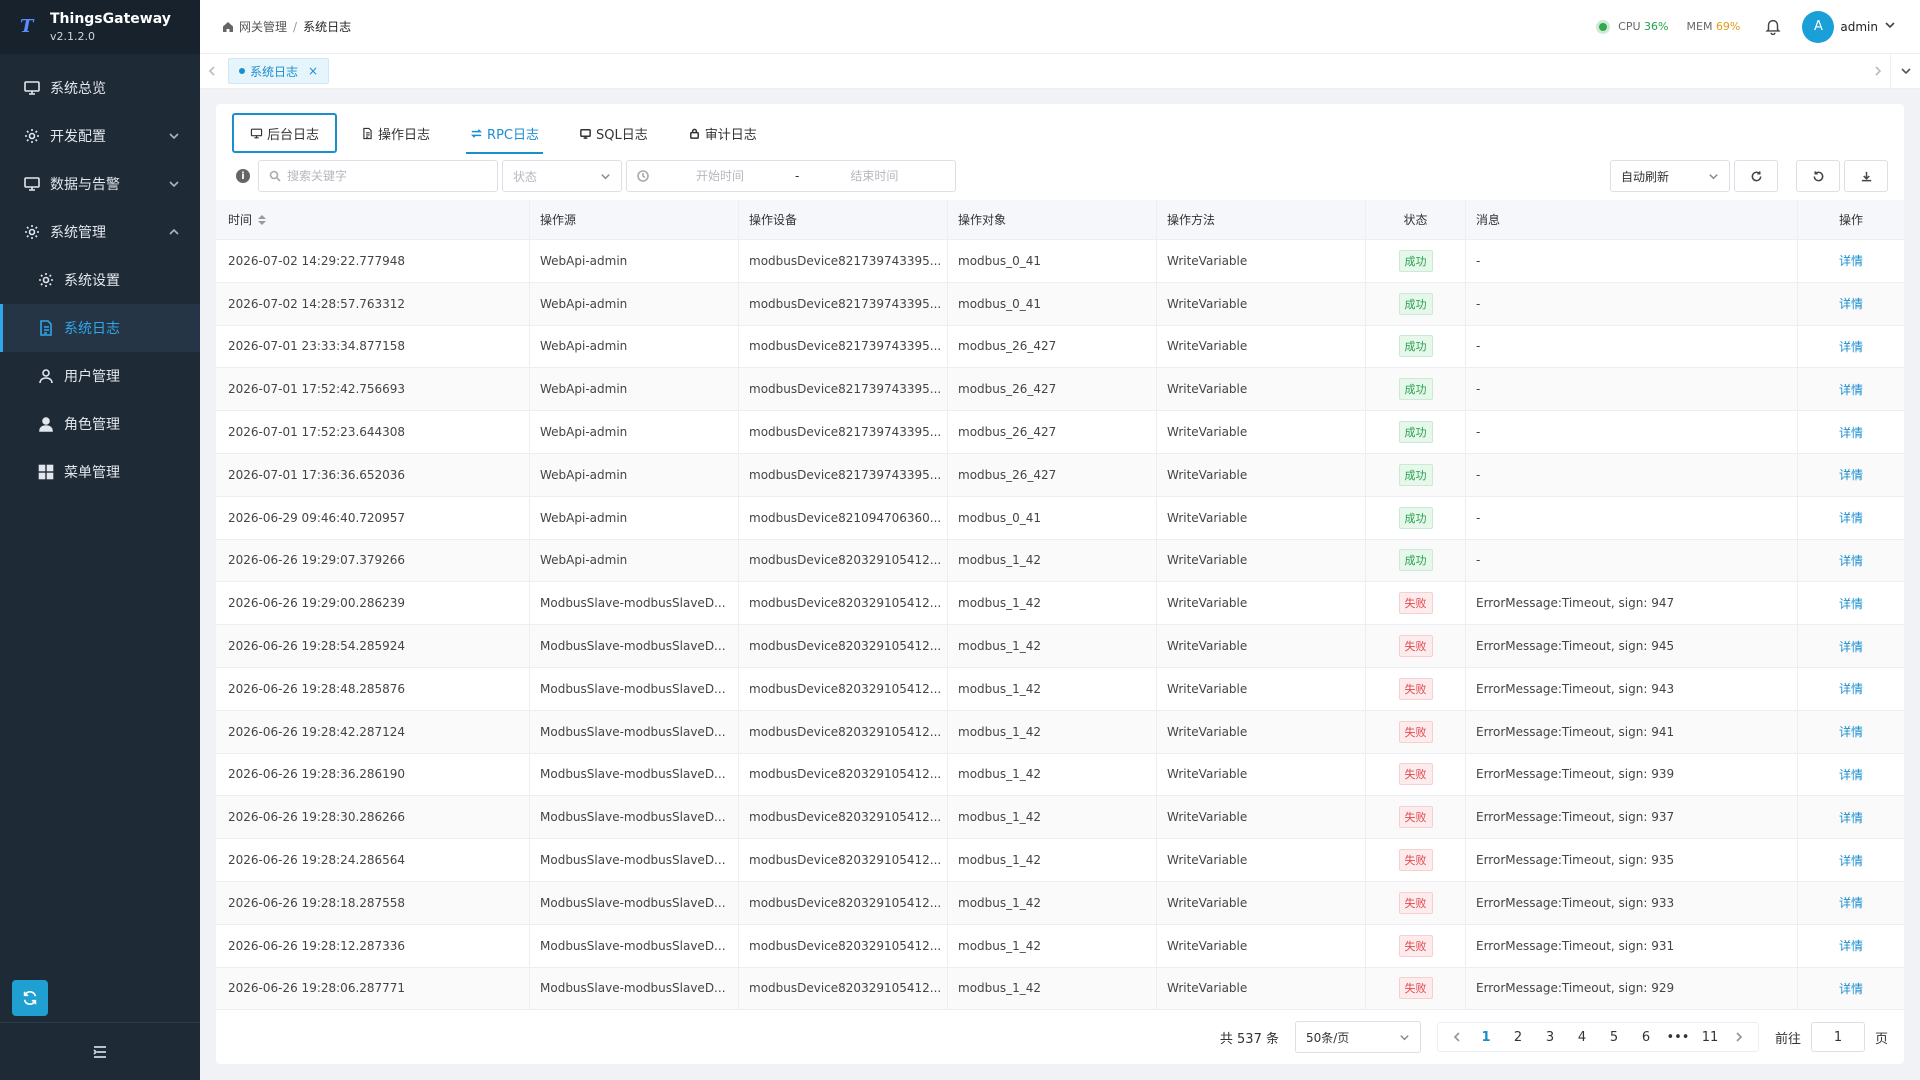 The width and height of the screenshot is (1920, 1080). I want to click on date-range-picker: -, so click(791, 176).